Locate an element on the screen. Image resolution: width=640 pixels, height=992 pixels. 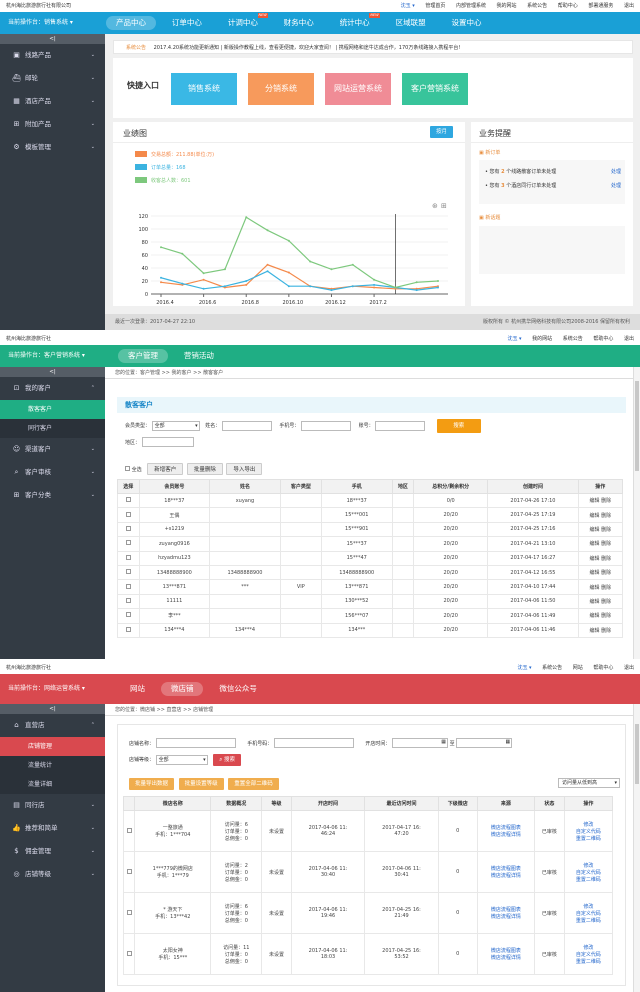
quick-entry-tile: 网站运营系统 is located at coordinates (358, 89).